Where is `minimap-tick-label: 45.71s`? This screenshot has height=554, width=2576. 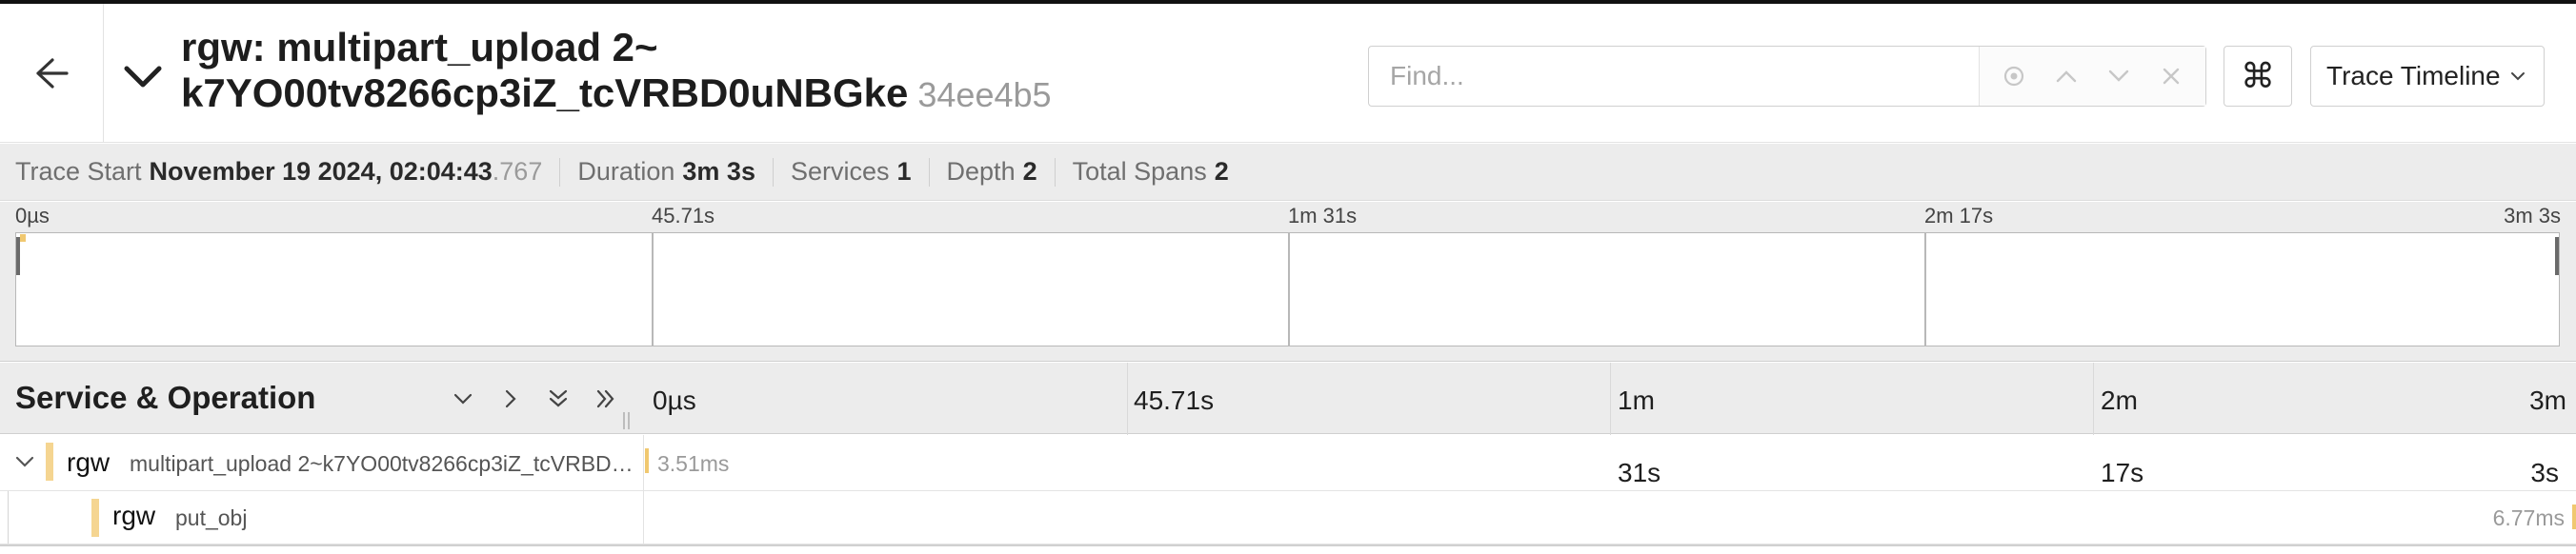 minimap-tick-label: 45.71s is located at coordinates (683, 216).